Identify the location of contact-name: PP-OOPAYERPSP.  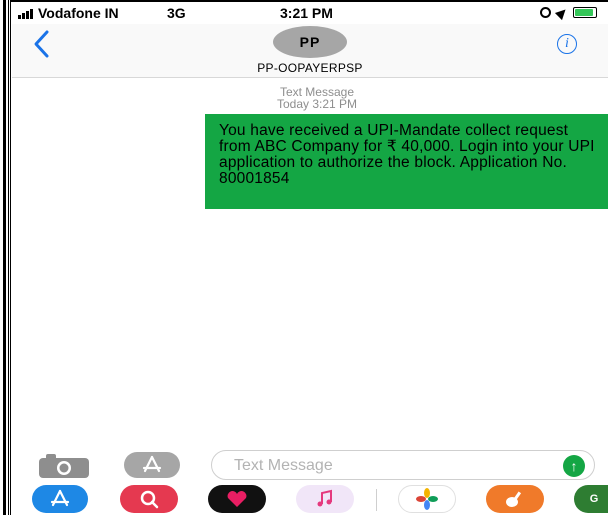
(310, 68).